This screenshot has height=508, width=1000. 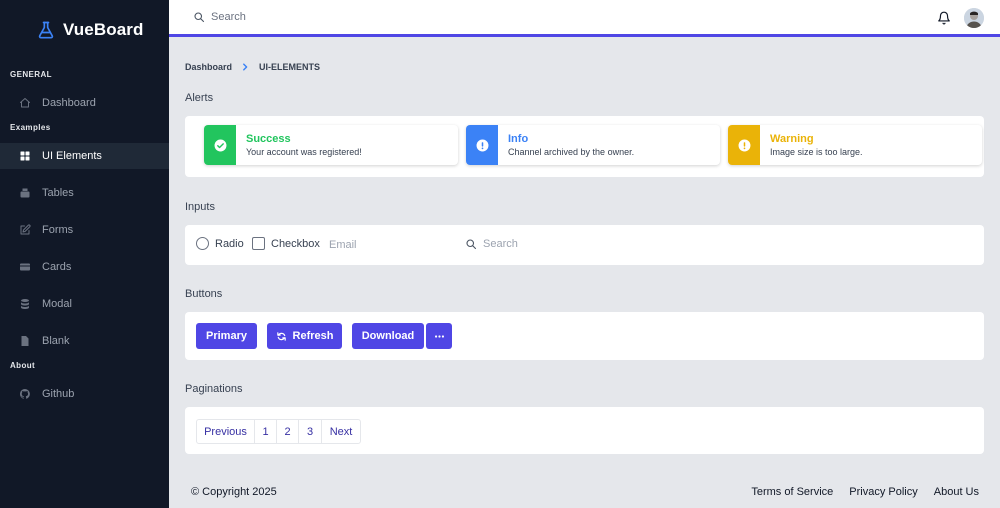 What do you see at coordinates (584, 18) in the screenshot?
I see `top-header` at bounding box center [584, 18].